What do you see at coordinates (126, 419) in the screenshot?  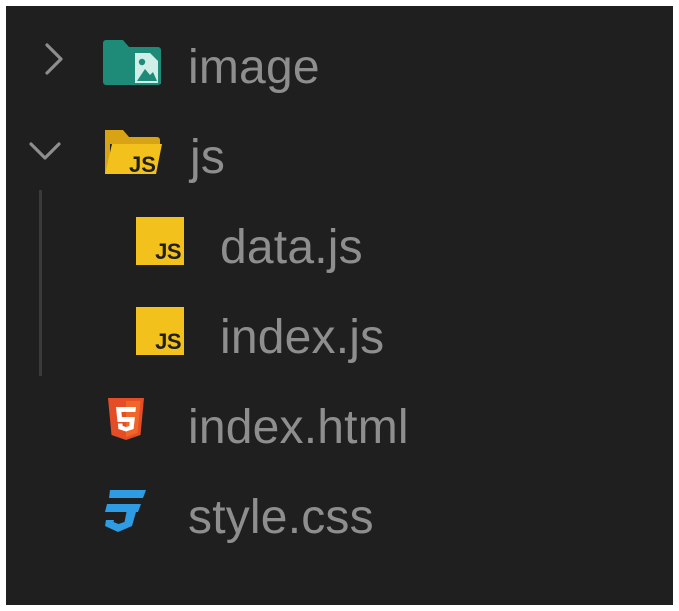 I see `html5-icon` at bounding box center [126, 419].